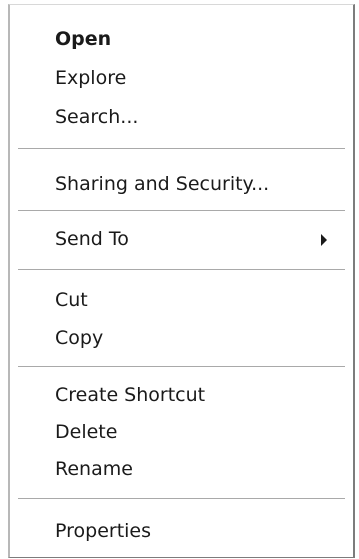 The width and height of the screenshot is (359, 559). I want to click on menu-item-cut: Cut, so click(71, 300).